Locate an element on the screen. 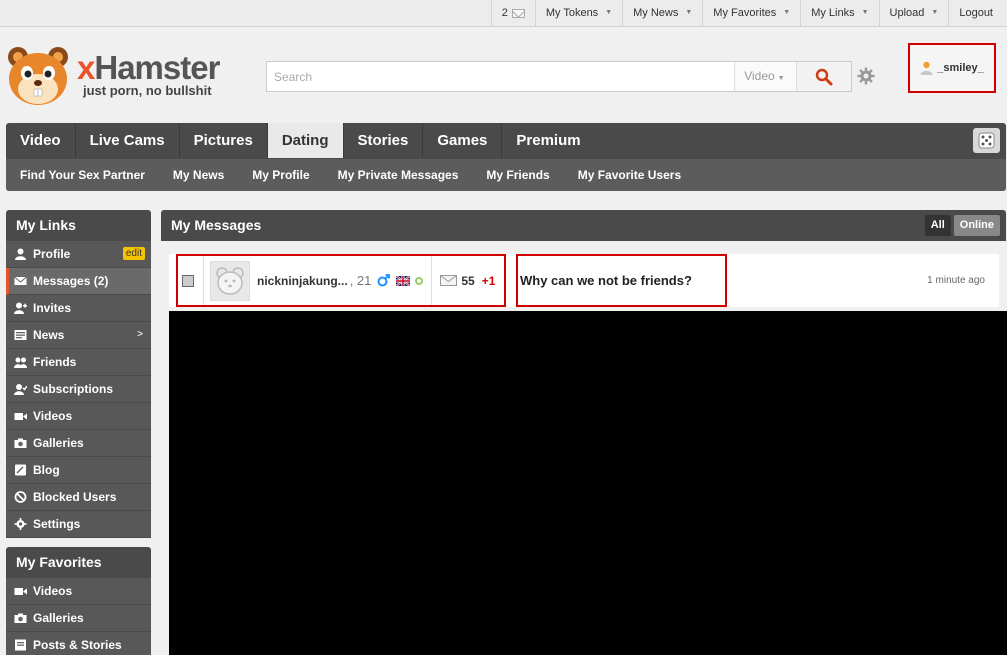 This screenshot has width=1007, height=655. search-type-select: Video ▼ is located at coordinates (765, 76).